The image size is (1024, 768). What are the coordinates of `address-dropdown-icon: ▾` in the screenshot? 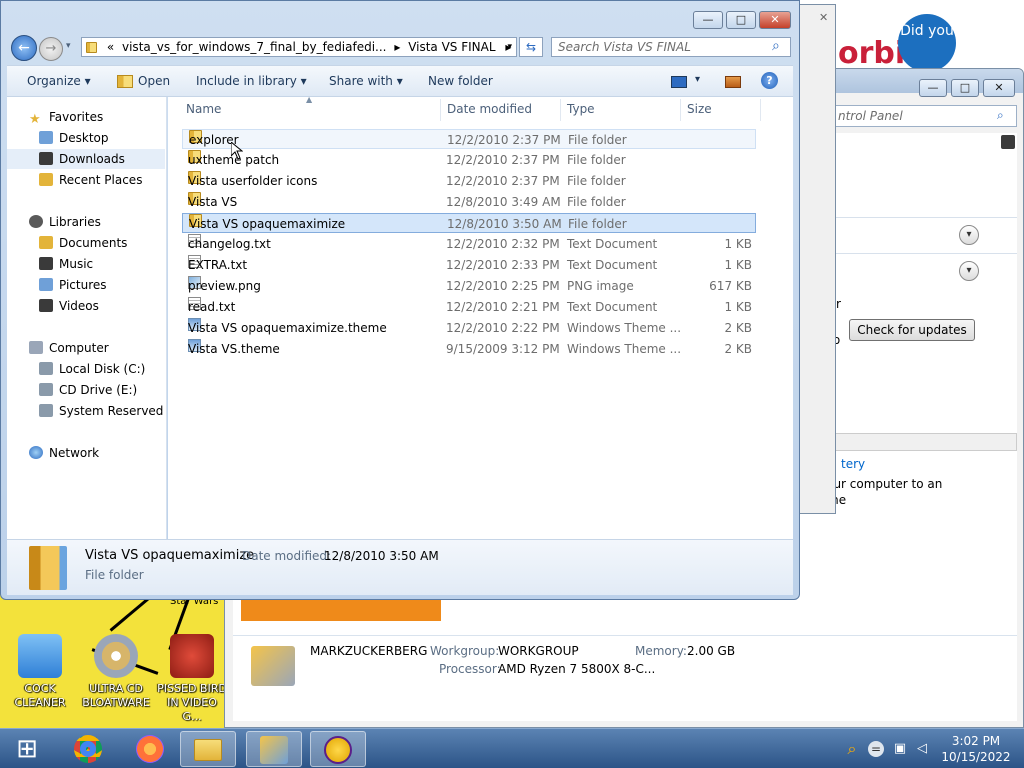 It's located at (509, 47).